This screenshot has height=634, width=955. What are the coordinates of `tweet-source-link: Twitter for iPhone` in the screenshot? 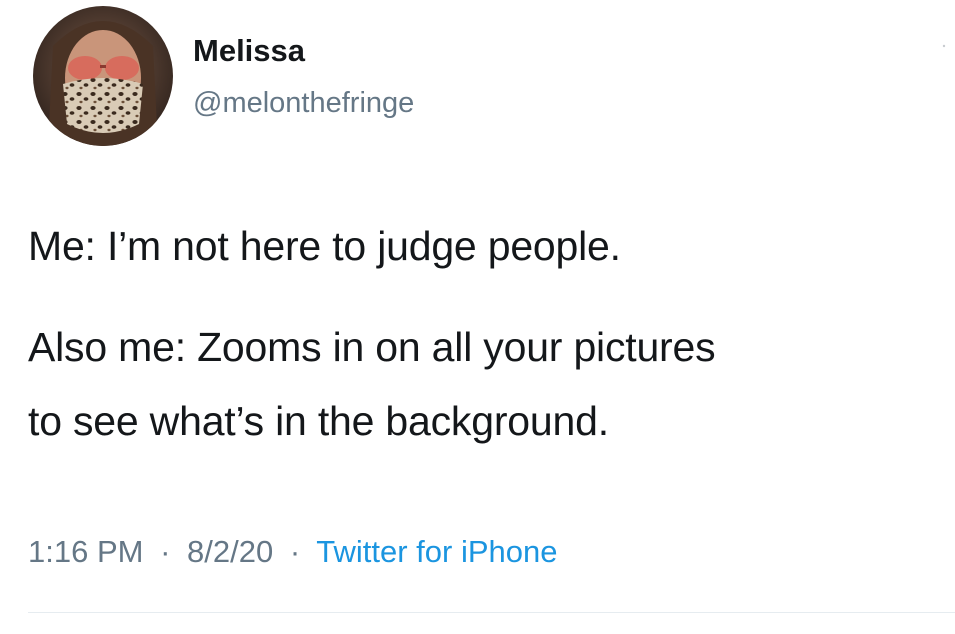 It's located at (436, 551).